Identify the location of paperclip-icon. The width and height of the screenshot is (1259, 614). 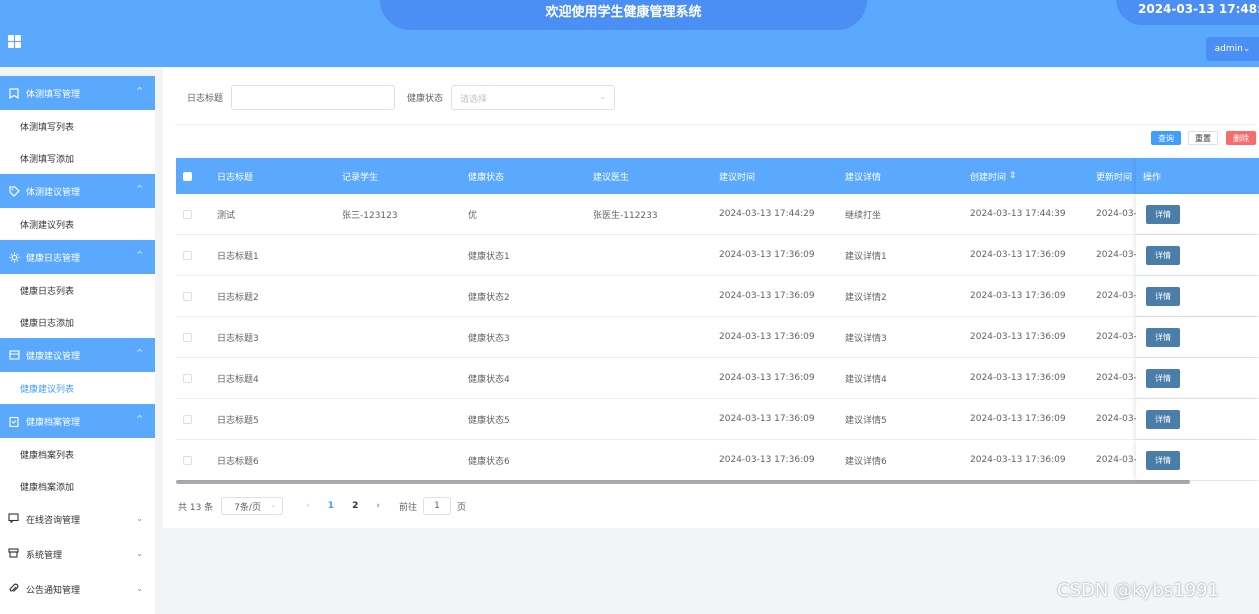
(14, 590).